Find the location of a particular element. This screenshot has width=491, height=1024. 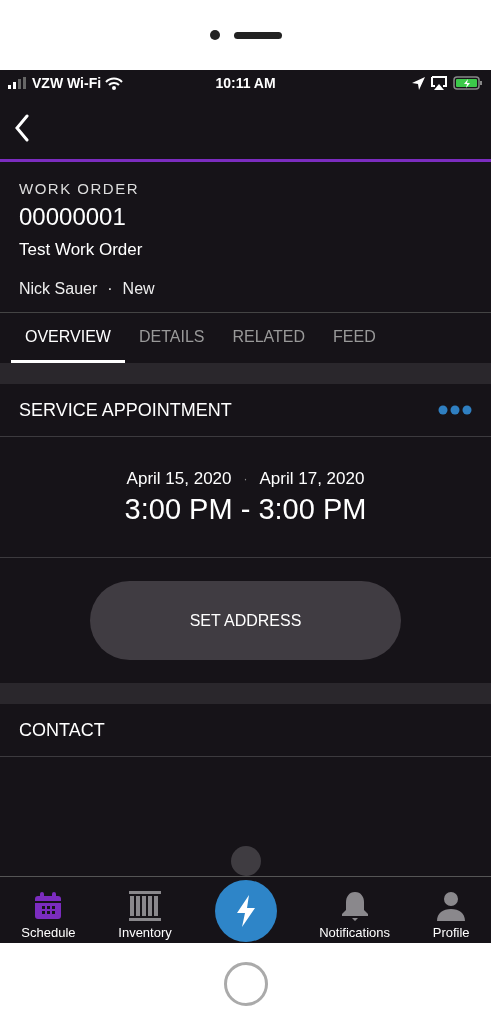

status-label: New is located at coordinates (138, 289).